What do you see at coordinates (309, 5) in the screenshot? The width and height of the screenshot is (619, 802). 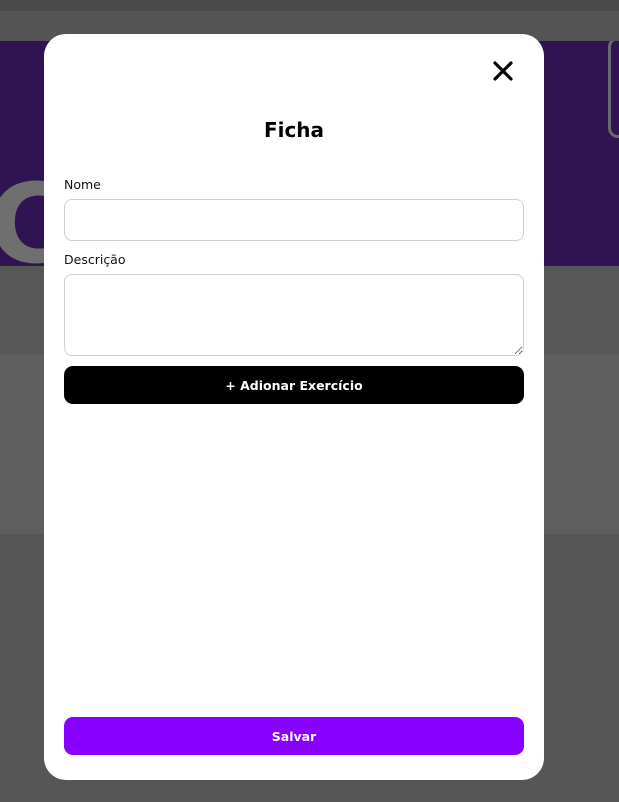 I see `background-top-bar` at bounding box center [309, 5].